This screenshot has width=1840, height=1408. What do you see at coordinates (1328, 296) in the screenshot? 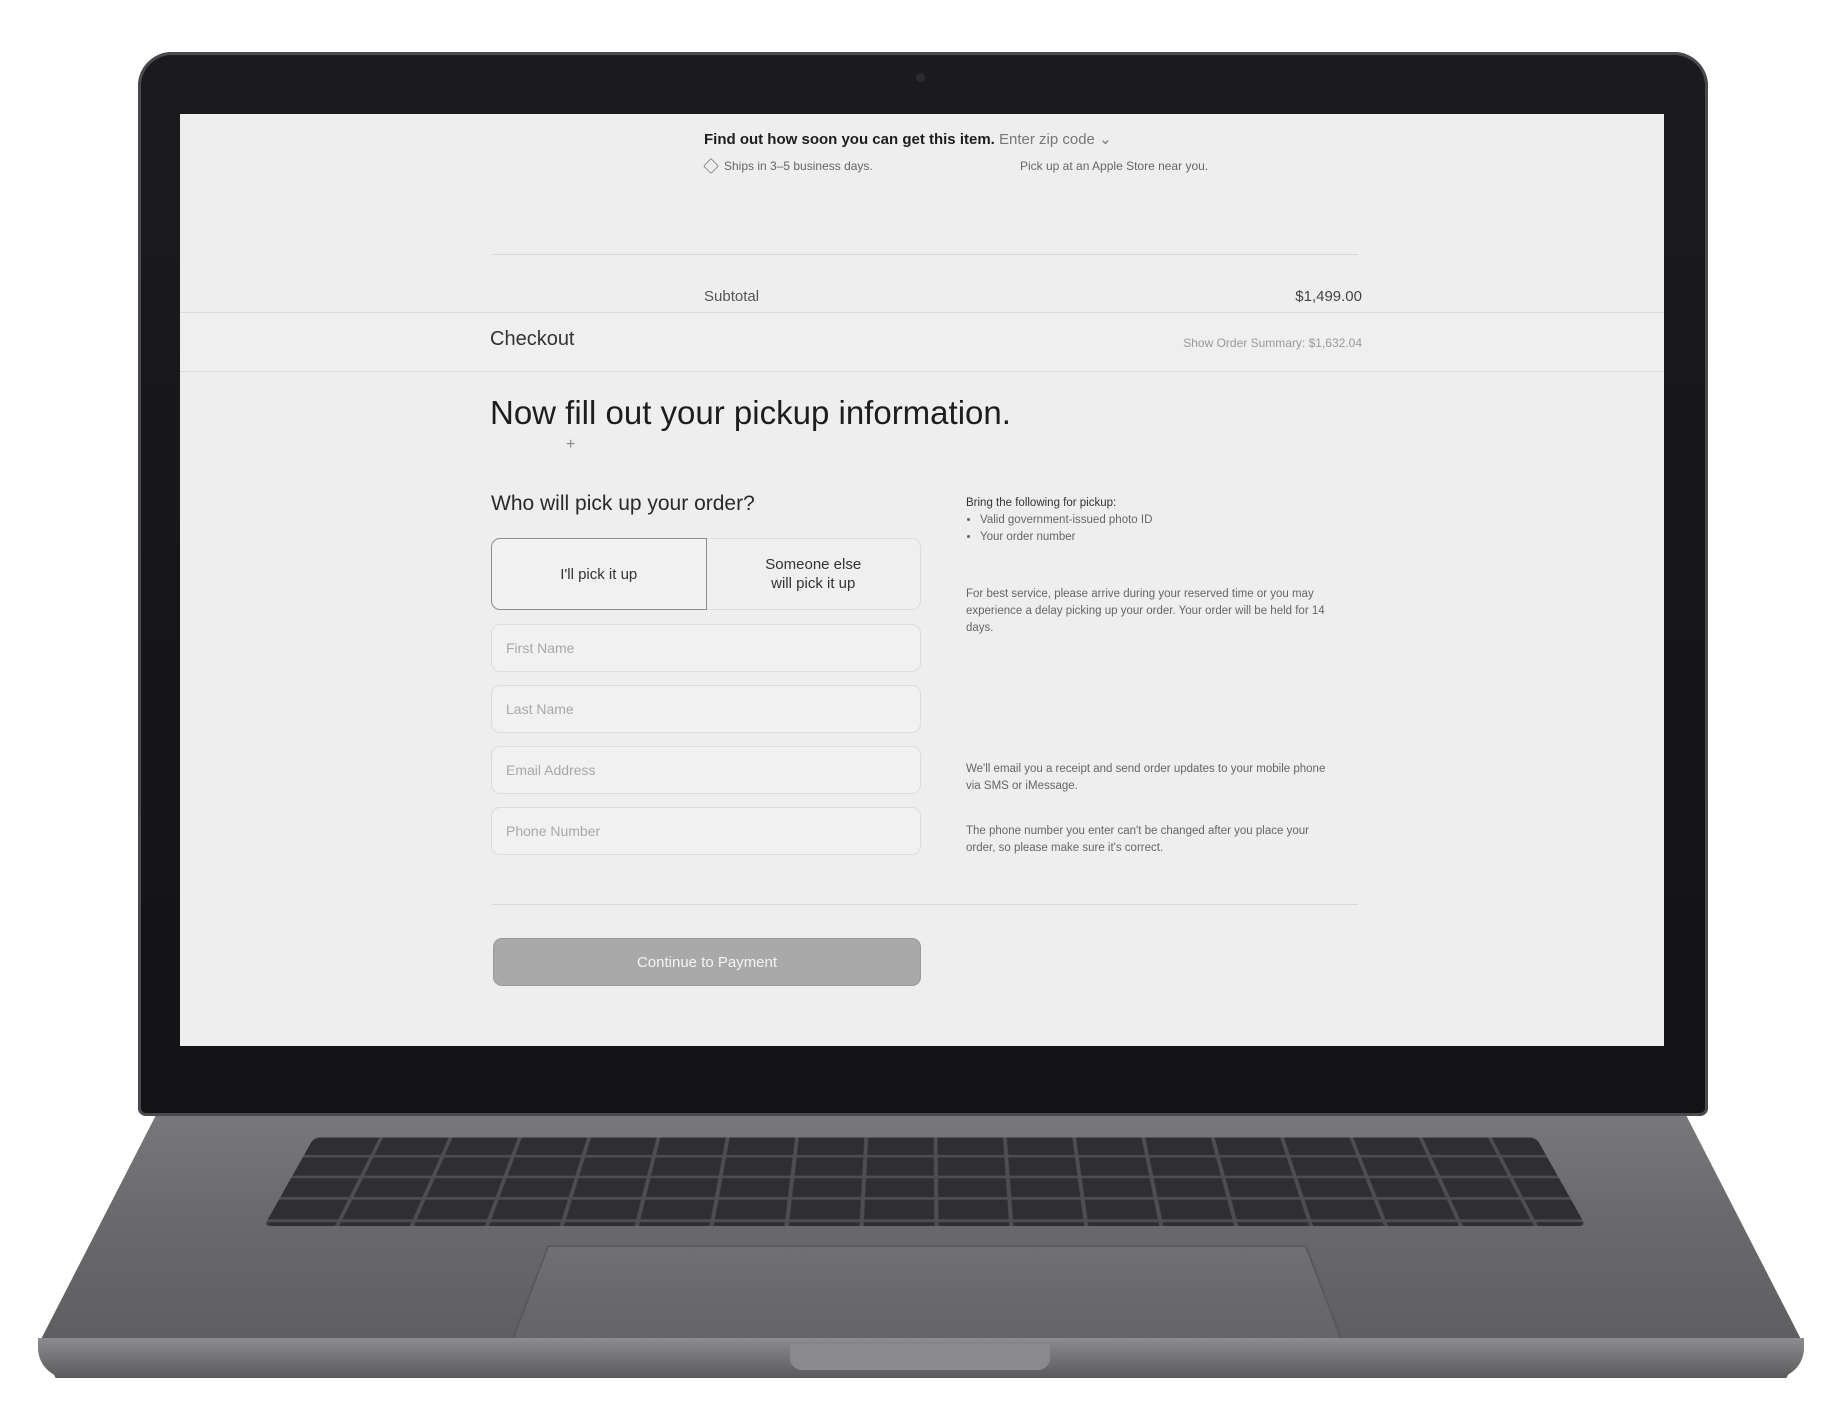
I see `subtotal-value: $1,499.00` at bounding box center [1328, 296].